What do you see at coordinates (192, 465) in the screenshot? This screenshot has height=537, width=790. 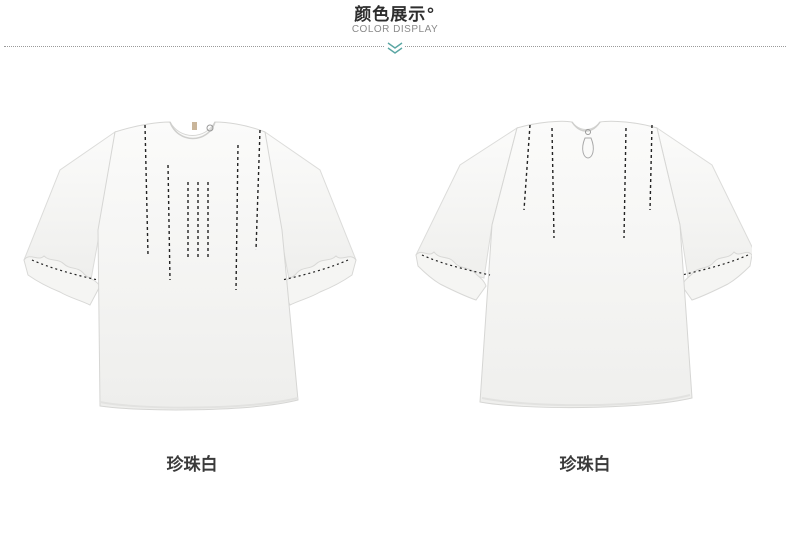 I see `color-name-label-front: 珍珠白` at bounding box center [192, 465].